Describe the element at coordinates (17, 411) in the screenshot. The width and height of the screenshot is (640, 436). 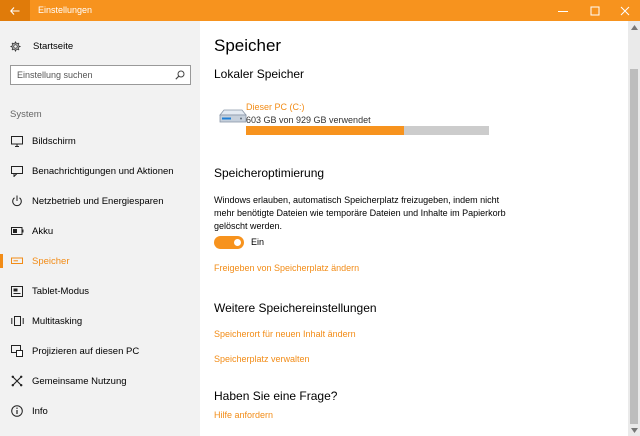
I see `info-icon` at that location.